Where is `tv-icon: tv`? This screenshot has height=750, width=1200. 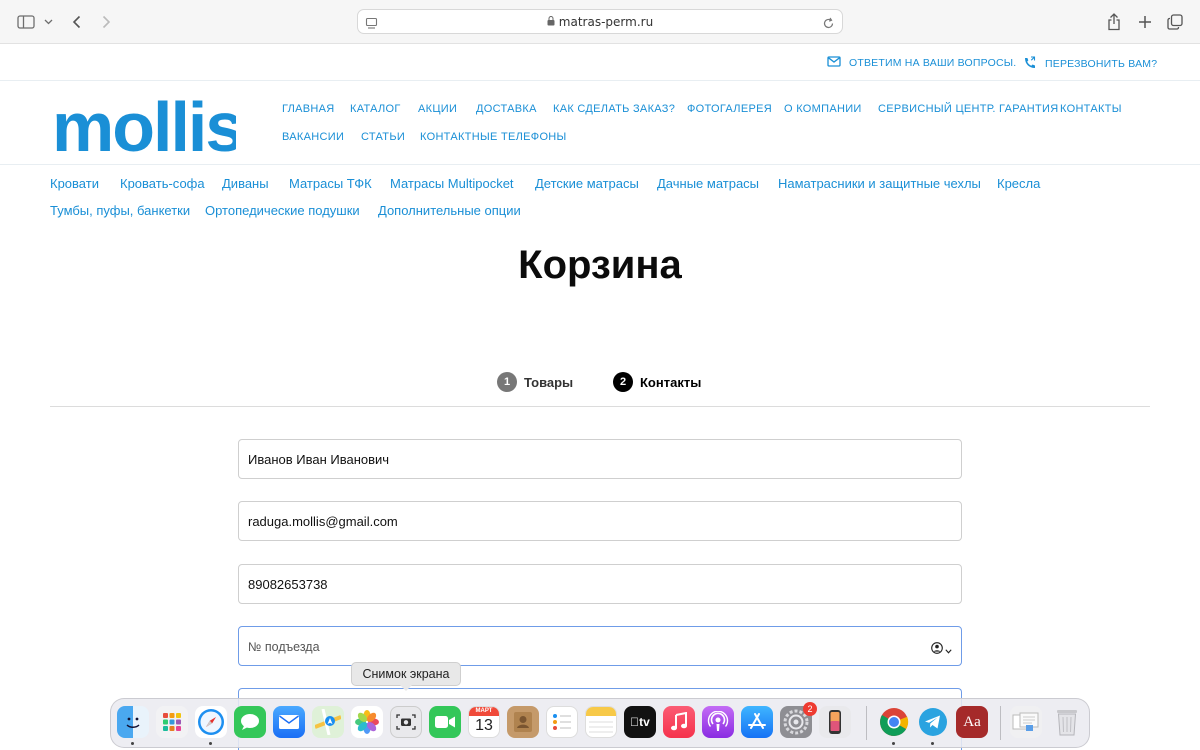 tv-icon: tv is located at coordinates (640, 722).